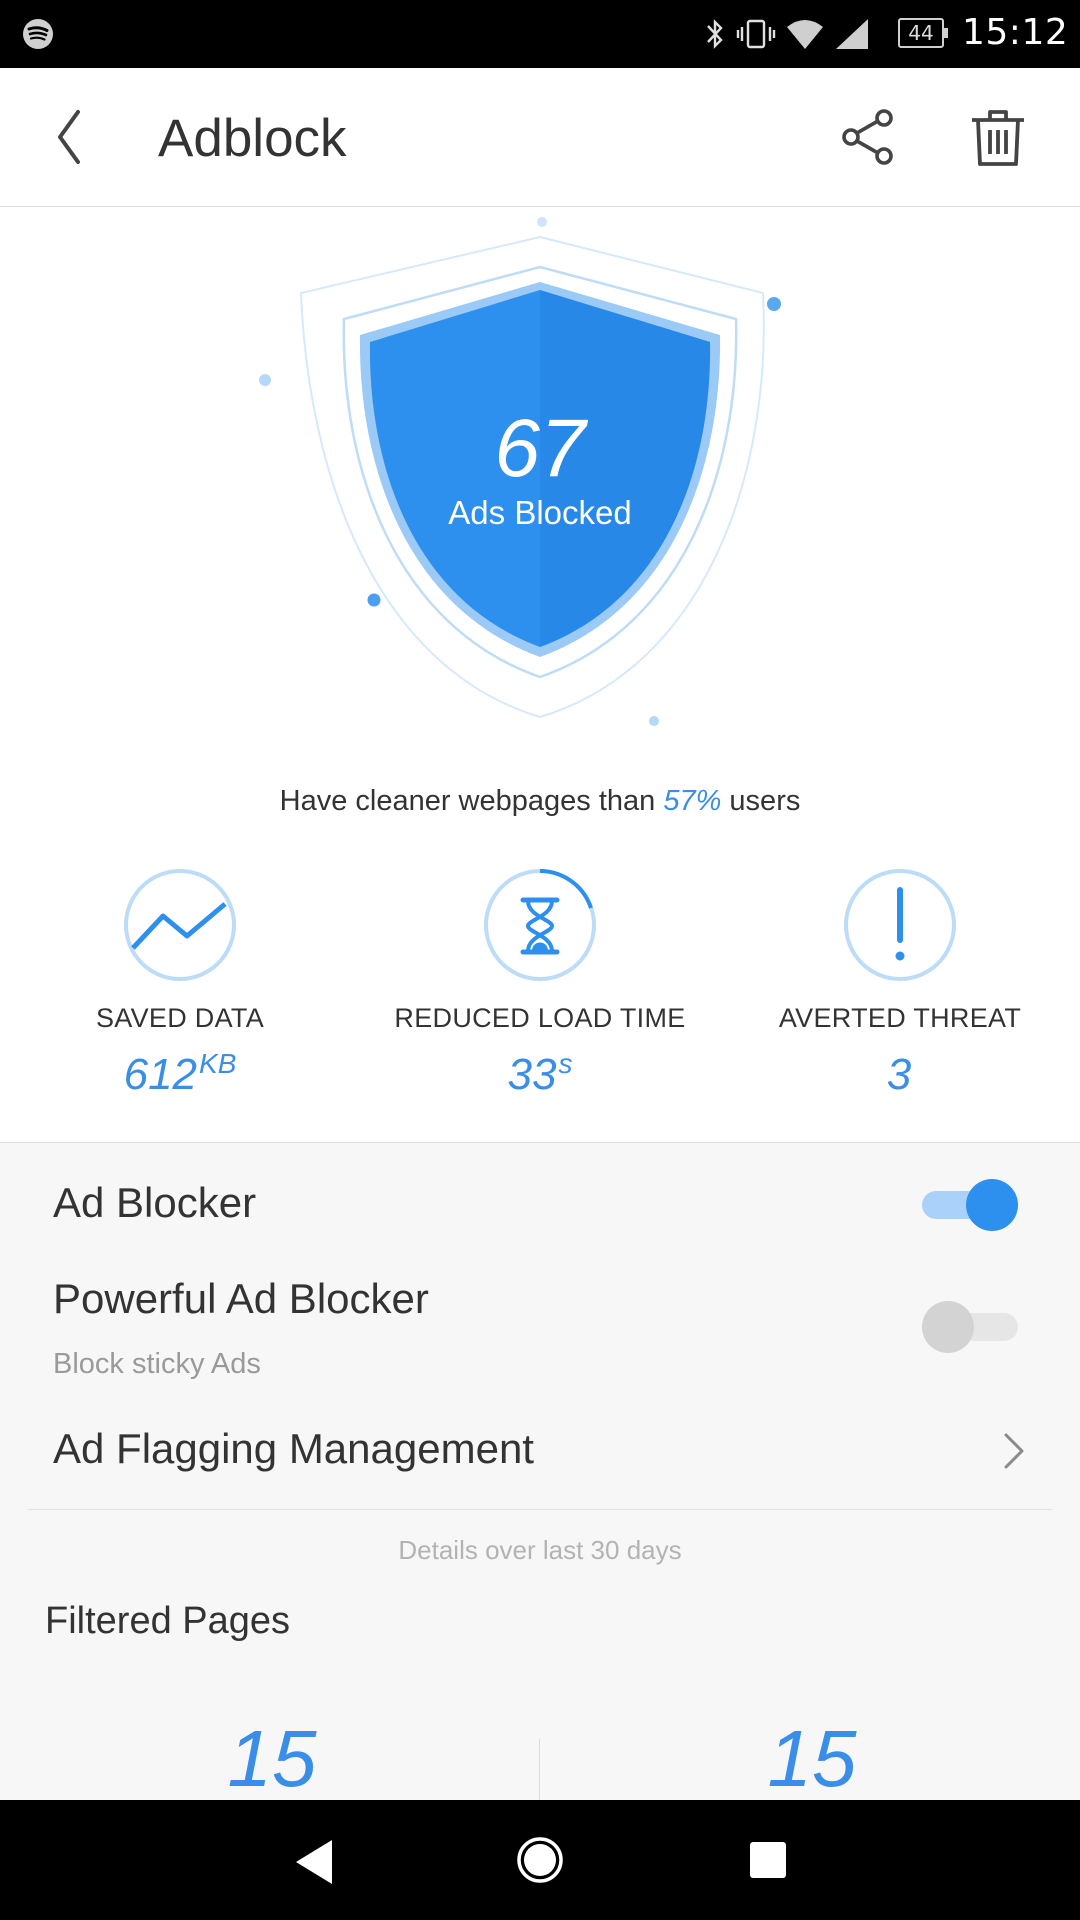 This screenshot has height=1920, width=1080. Describe the element at coordinates (241, 1298) in the screenshot. I see `powerful-ad-blocker-label: Powerful Ad Blocker` at that location.